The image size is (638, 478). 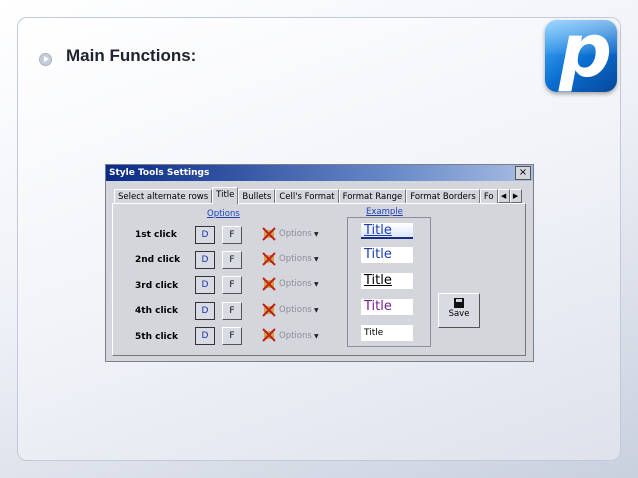 What do you see at coordinates (158, 260) in the screenshot?
I see `row-label-2nd-click: 2nd click` at bounding box center [158, 260].